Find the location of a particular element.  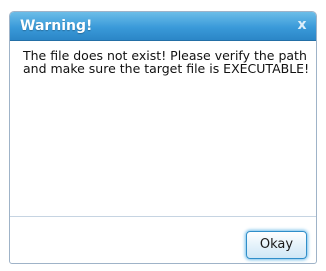

footer-divider is located at coordinates (163, 216).